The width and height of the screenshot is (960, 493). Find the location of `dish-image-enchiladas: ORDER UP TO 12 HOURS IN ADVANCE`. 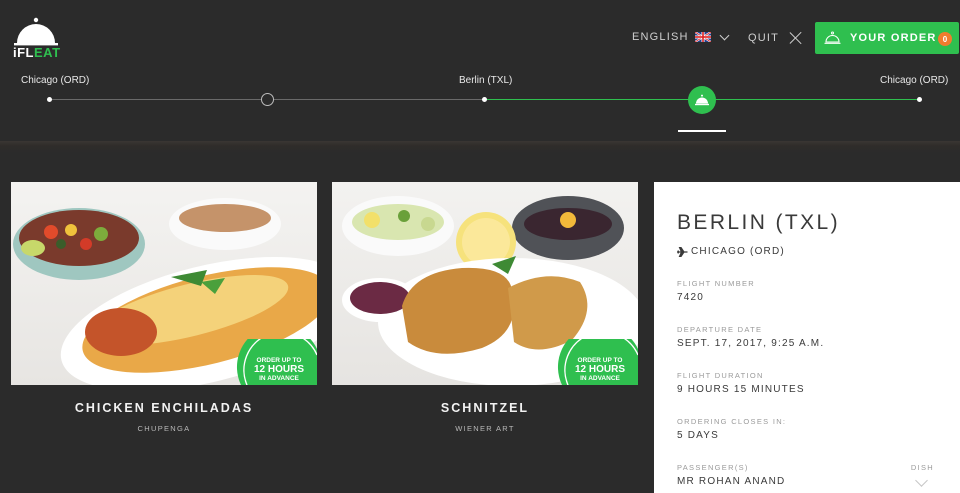

dish-image-enchiladas: ORDER UP TO 12 HOURS IN ADVANCE is located at coordinates (164, 283).